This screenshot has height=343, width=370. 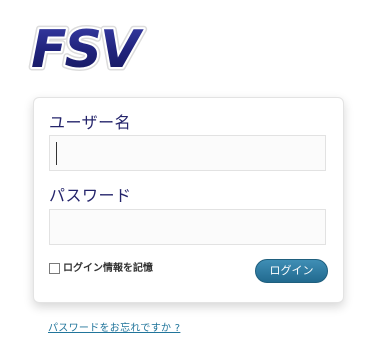 I want to click on username-input, so click(x=187, y=153).